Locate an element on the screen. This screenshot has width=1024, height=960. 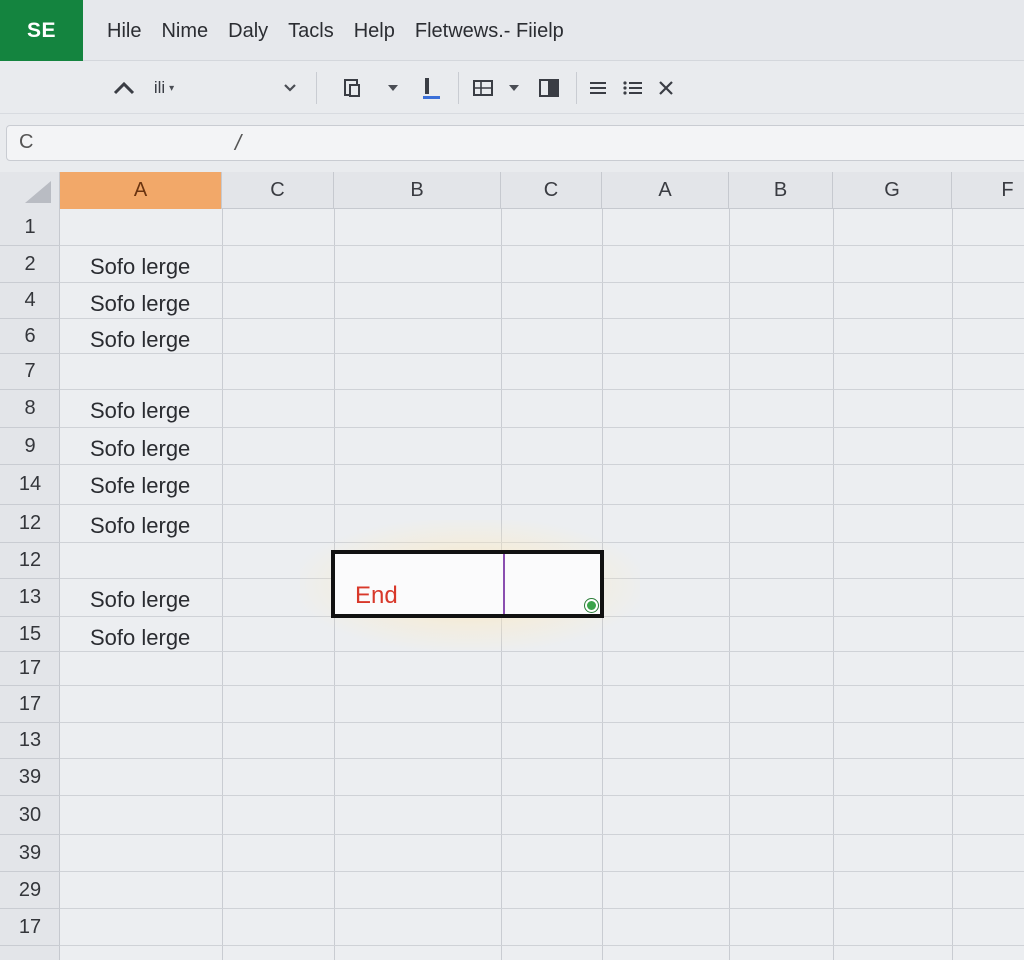
row-headers: 1 2 4 6 7 8 9 14 12 12 13 15 17 17 13 39 30 39 29 17 is located at coordinates (30, 584).